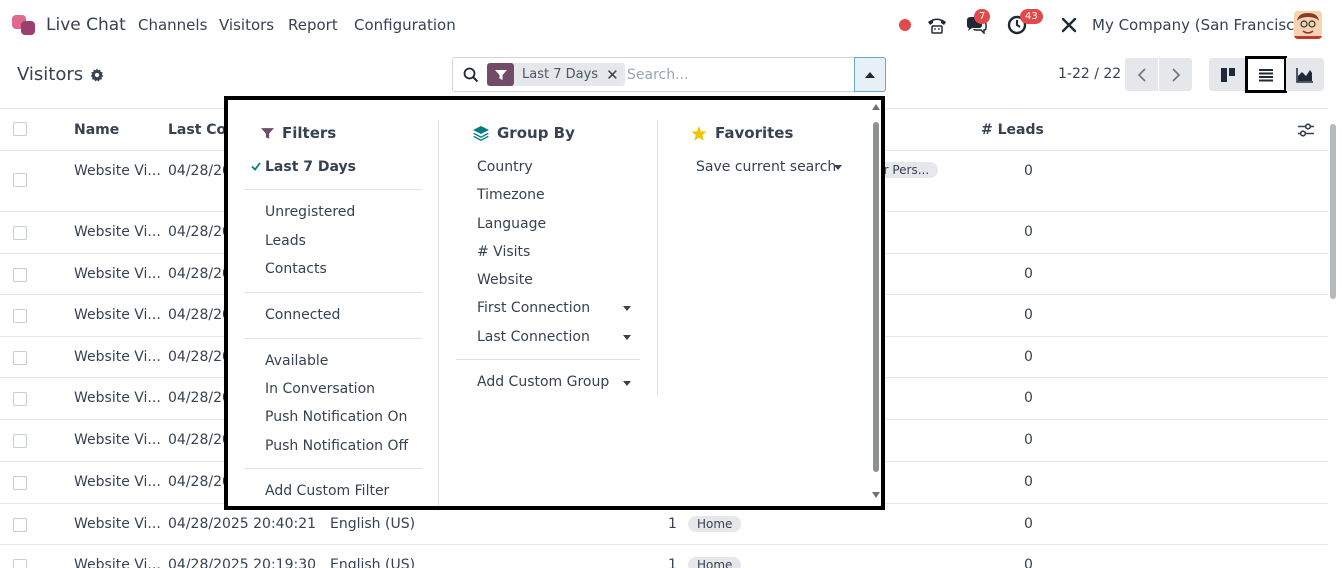  What do you see at coordinates (320, 389) in the screenshot?
I see `filter-in-conversation: In Conversation` at bounding box center [320, 389].